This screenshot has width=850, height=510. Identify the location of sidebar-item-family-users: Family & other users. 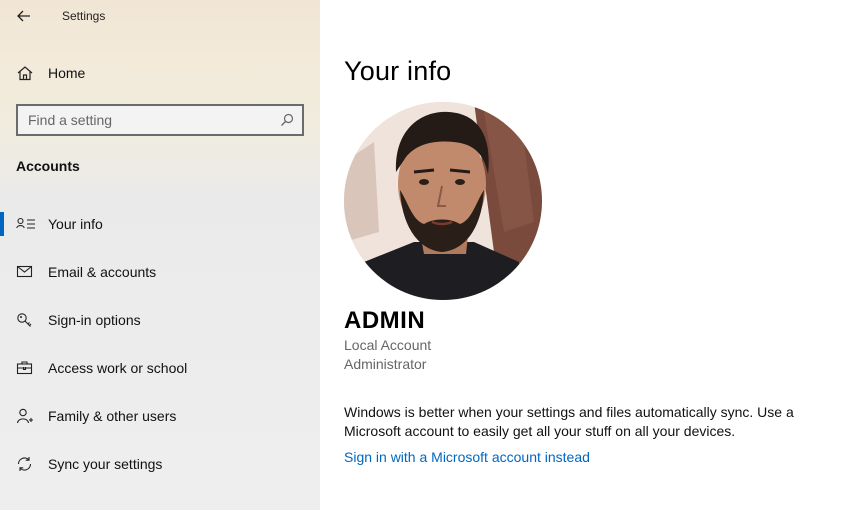
(160, 416).